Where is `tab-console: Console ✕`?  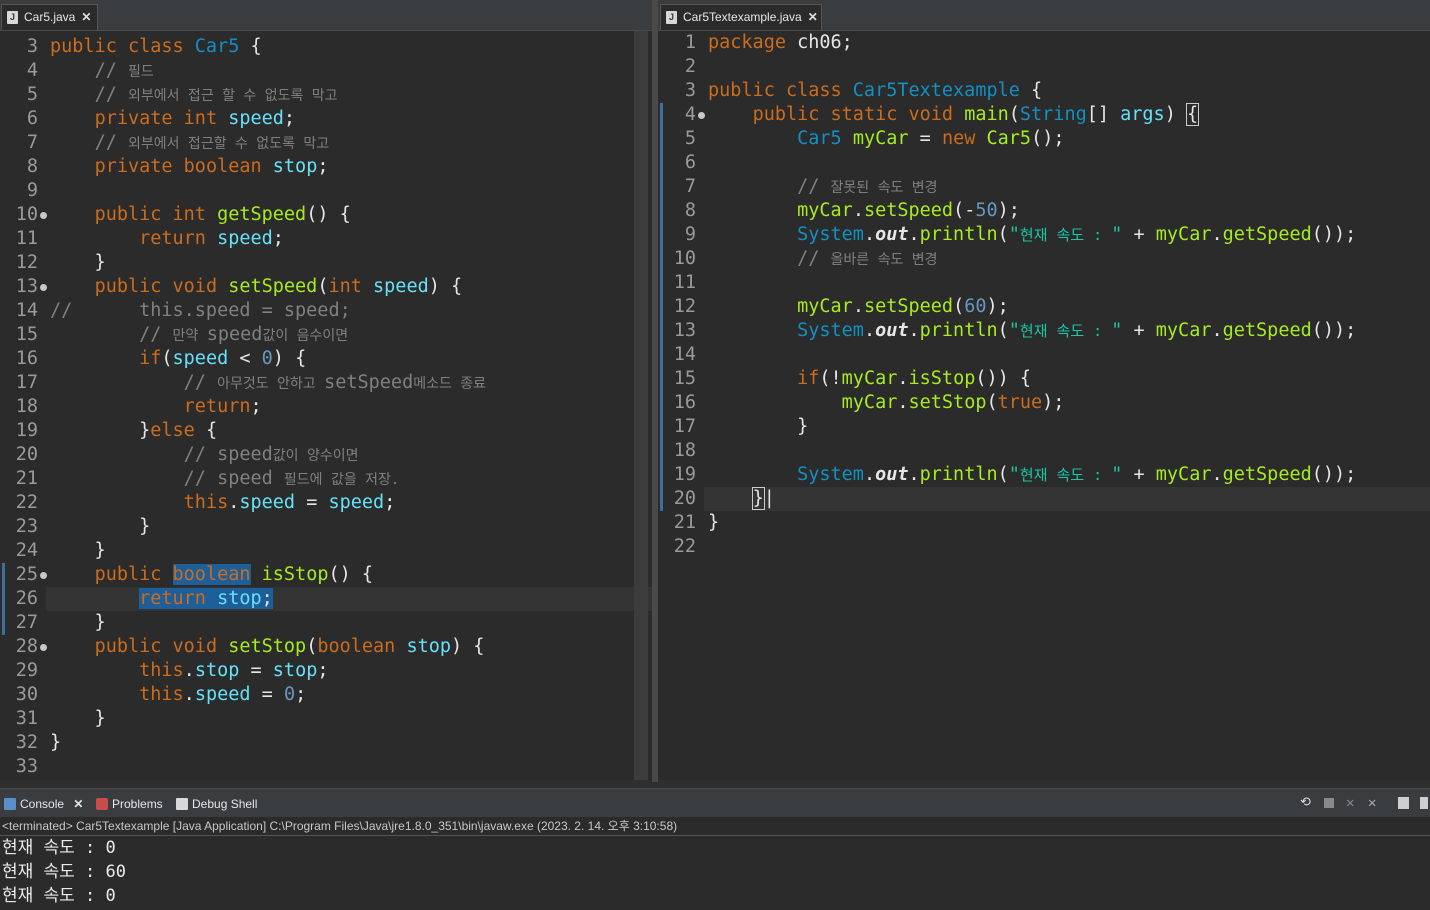 tab-console: Console ✕ is located at coordinates (42, 804).